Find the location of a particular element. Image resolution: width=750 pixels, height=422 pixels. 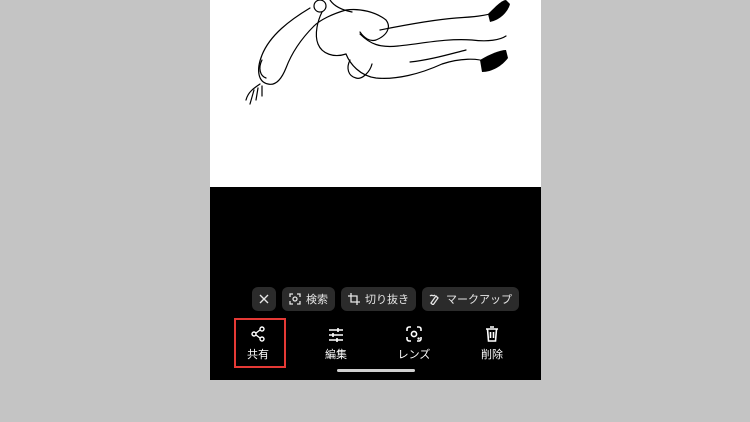

delete-label: 削除 is located at coordinates (492, 354).